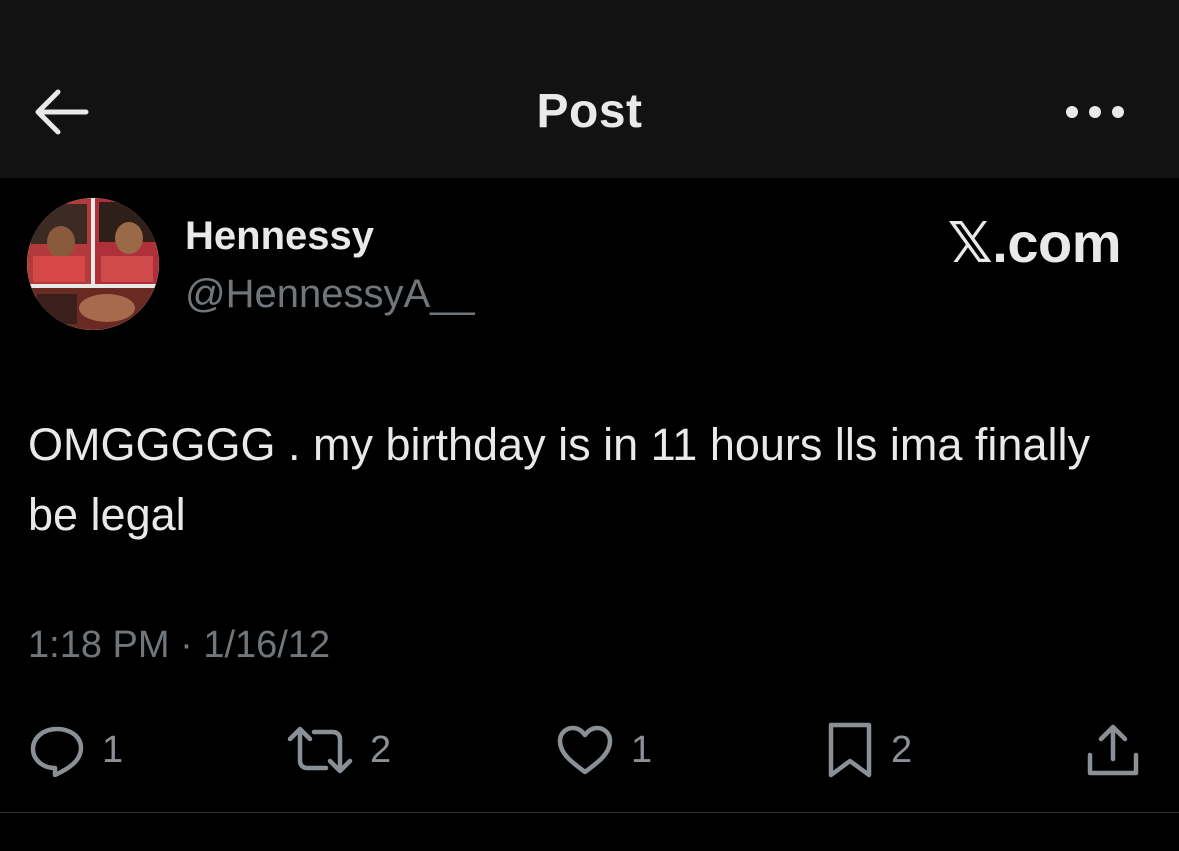 The image size is (1179, 851). Describe the element at coordinates (1034, 242) in the screenshot. I see `brand-watermark: 𝕏.com` at that location.